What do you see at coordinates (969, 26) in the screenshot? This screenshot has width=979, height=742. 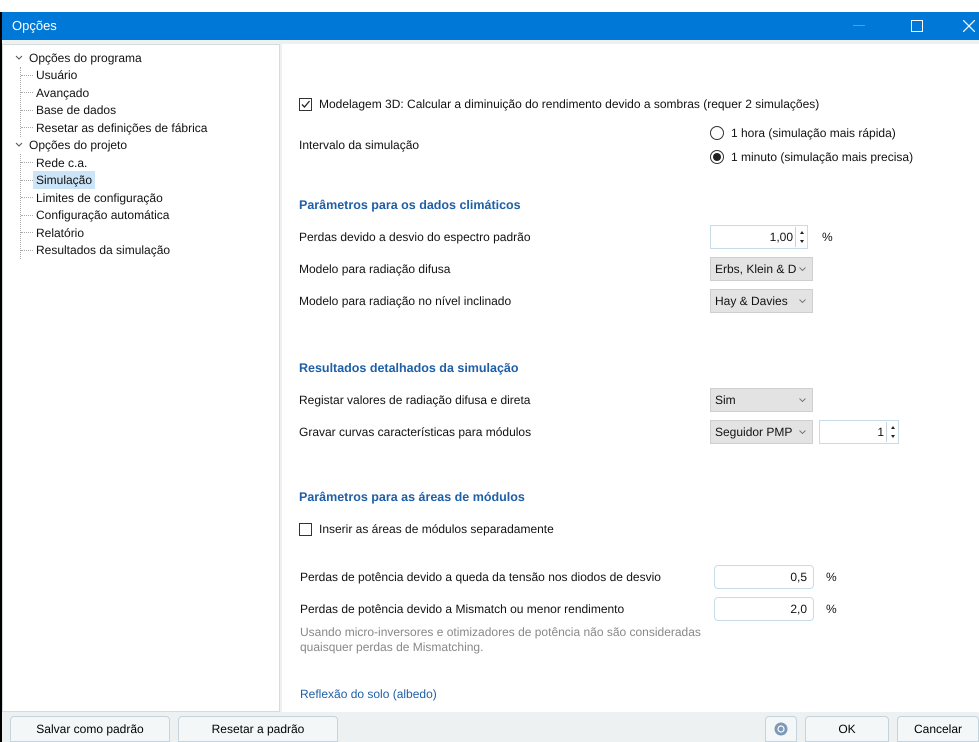 I see `close-icon` at bounding box center [969, 26].